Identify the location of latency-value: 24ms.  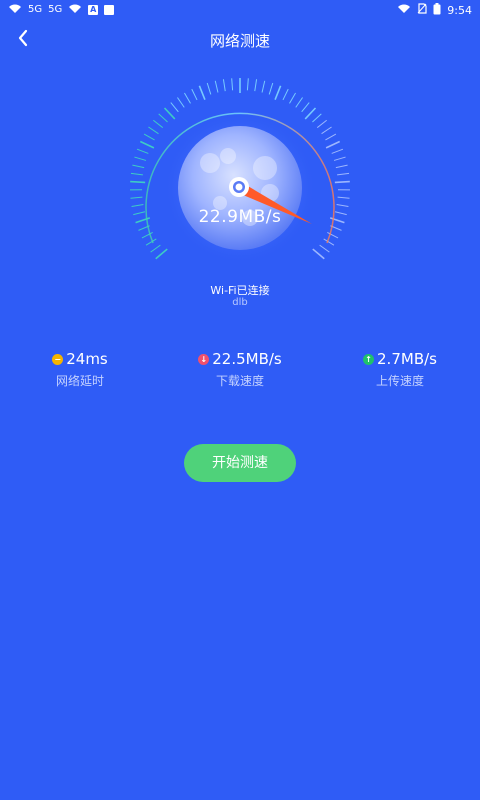
(87, 359).